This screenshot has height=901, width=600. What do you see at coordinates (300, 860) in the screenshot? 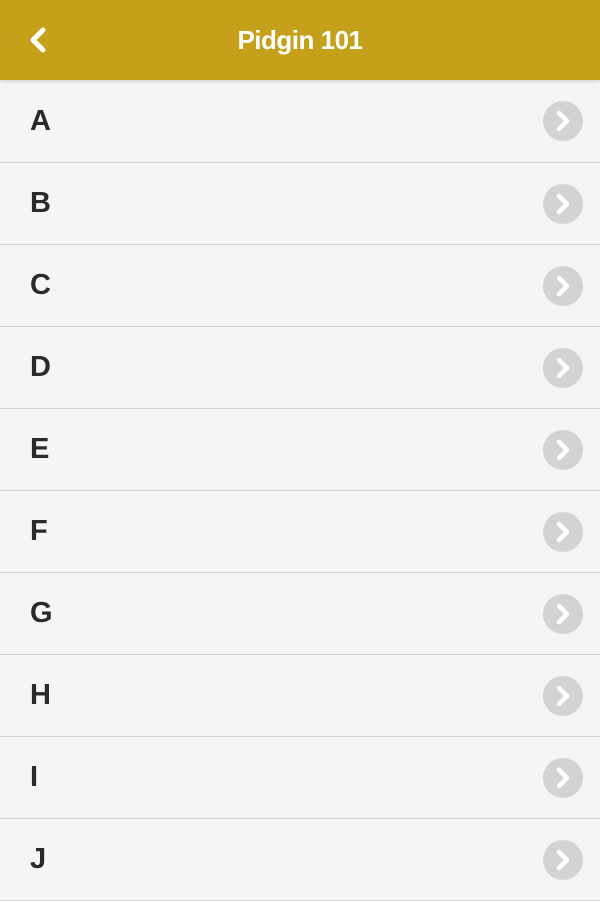
I see `list-item-j: J` at bounding box center [300, 860].